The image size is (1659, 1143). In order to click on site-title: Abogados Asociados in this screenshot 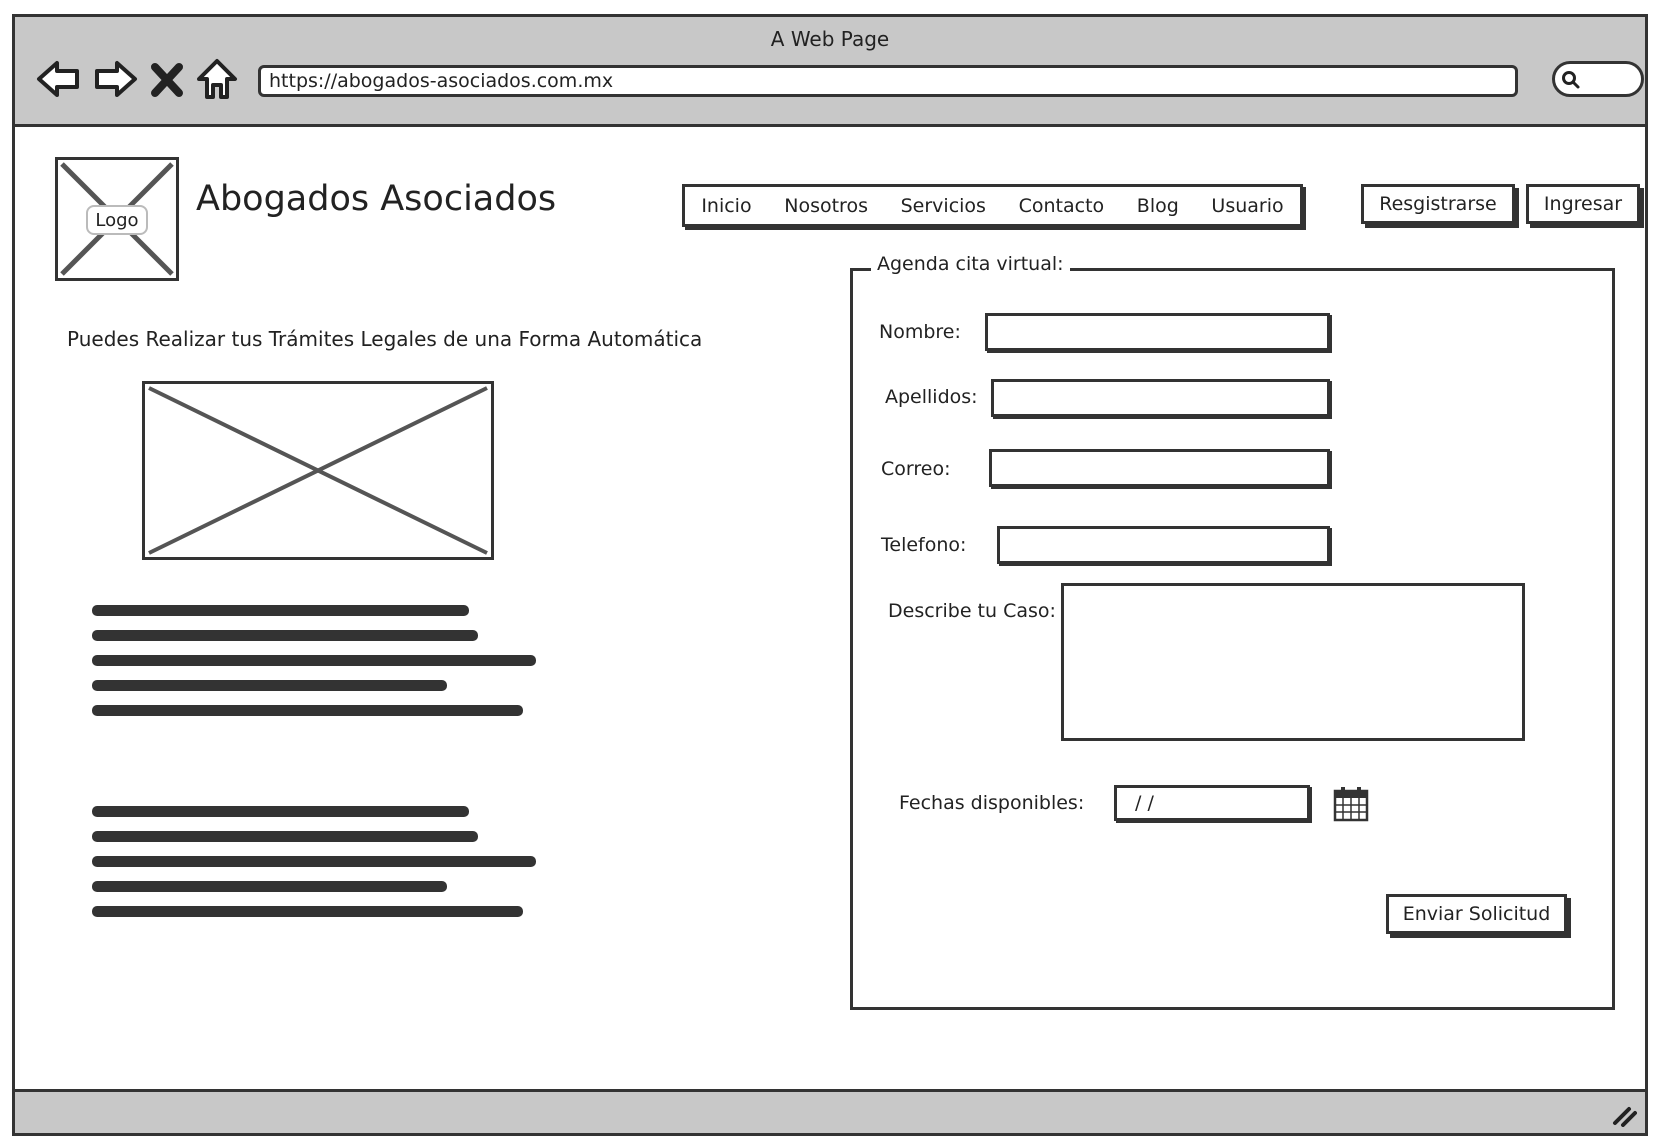, I will do `click(376, 199)`.